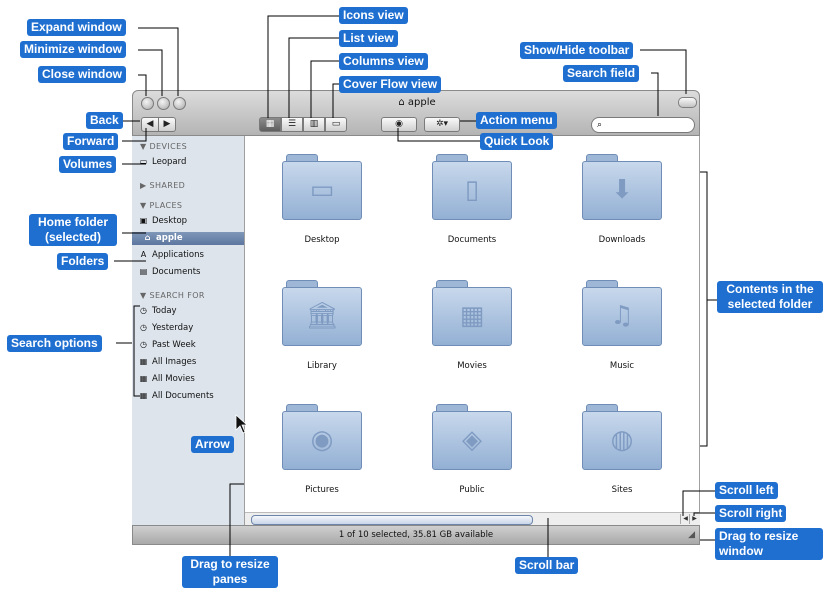  What do you see at coordinates (601, 73) in the screenshot?
I see `callout-search-field: Search field` at bounding box center [601, 73].